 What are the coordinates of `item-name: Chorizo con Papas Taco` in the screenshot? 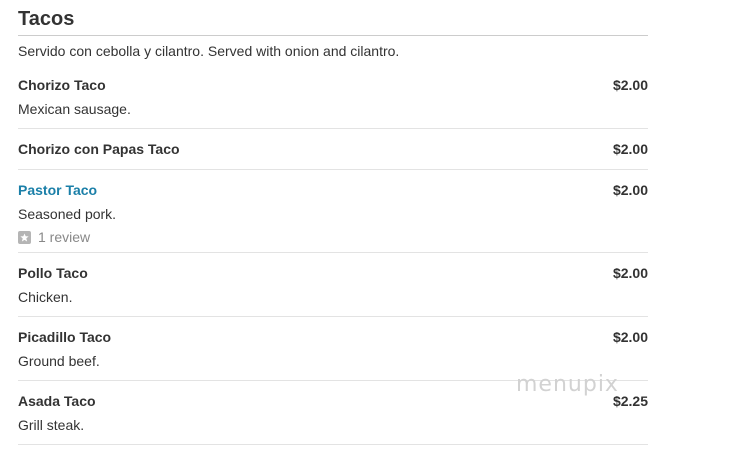 It's located at (99, 149).